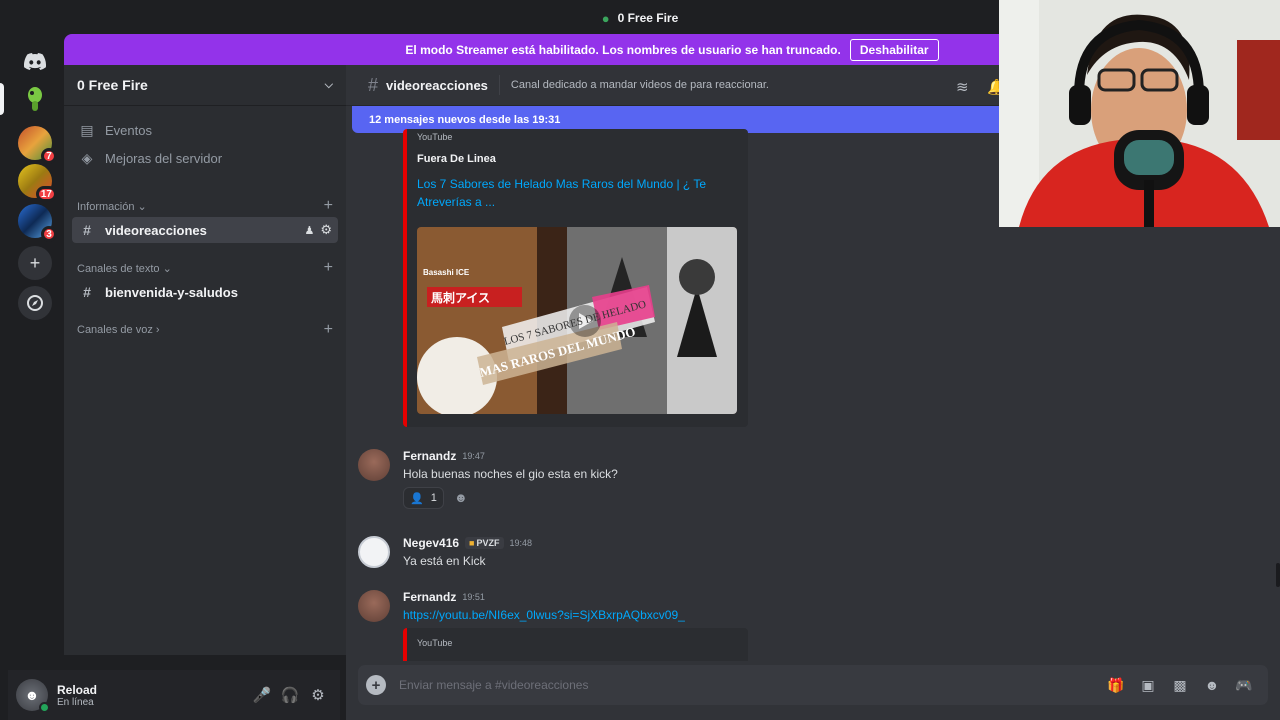  What do you see at coordinates (118, 268) in the screenshot?
I see `category-label: Canales de texto` at bounding box center [118, 268].